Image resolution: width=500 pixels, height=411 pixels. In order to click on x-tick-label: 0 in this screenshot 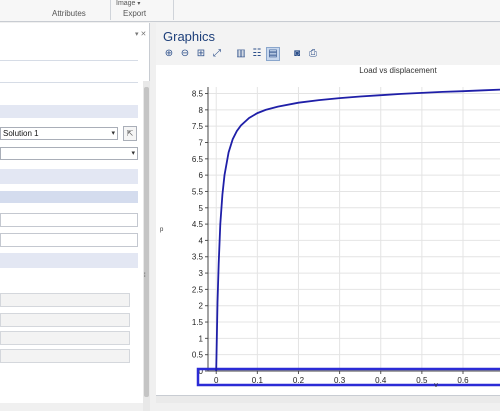, I will do `click(216, 380)`.